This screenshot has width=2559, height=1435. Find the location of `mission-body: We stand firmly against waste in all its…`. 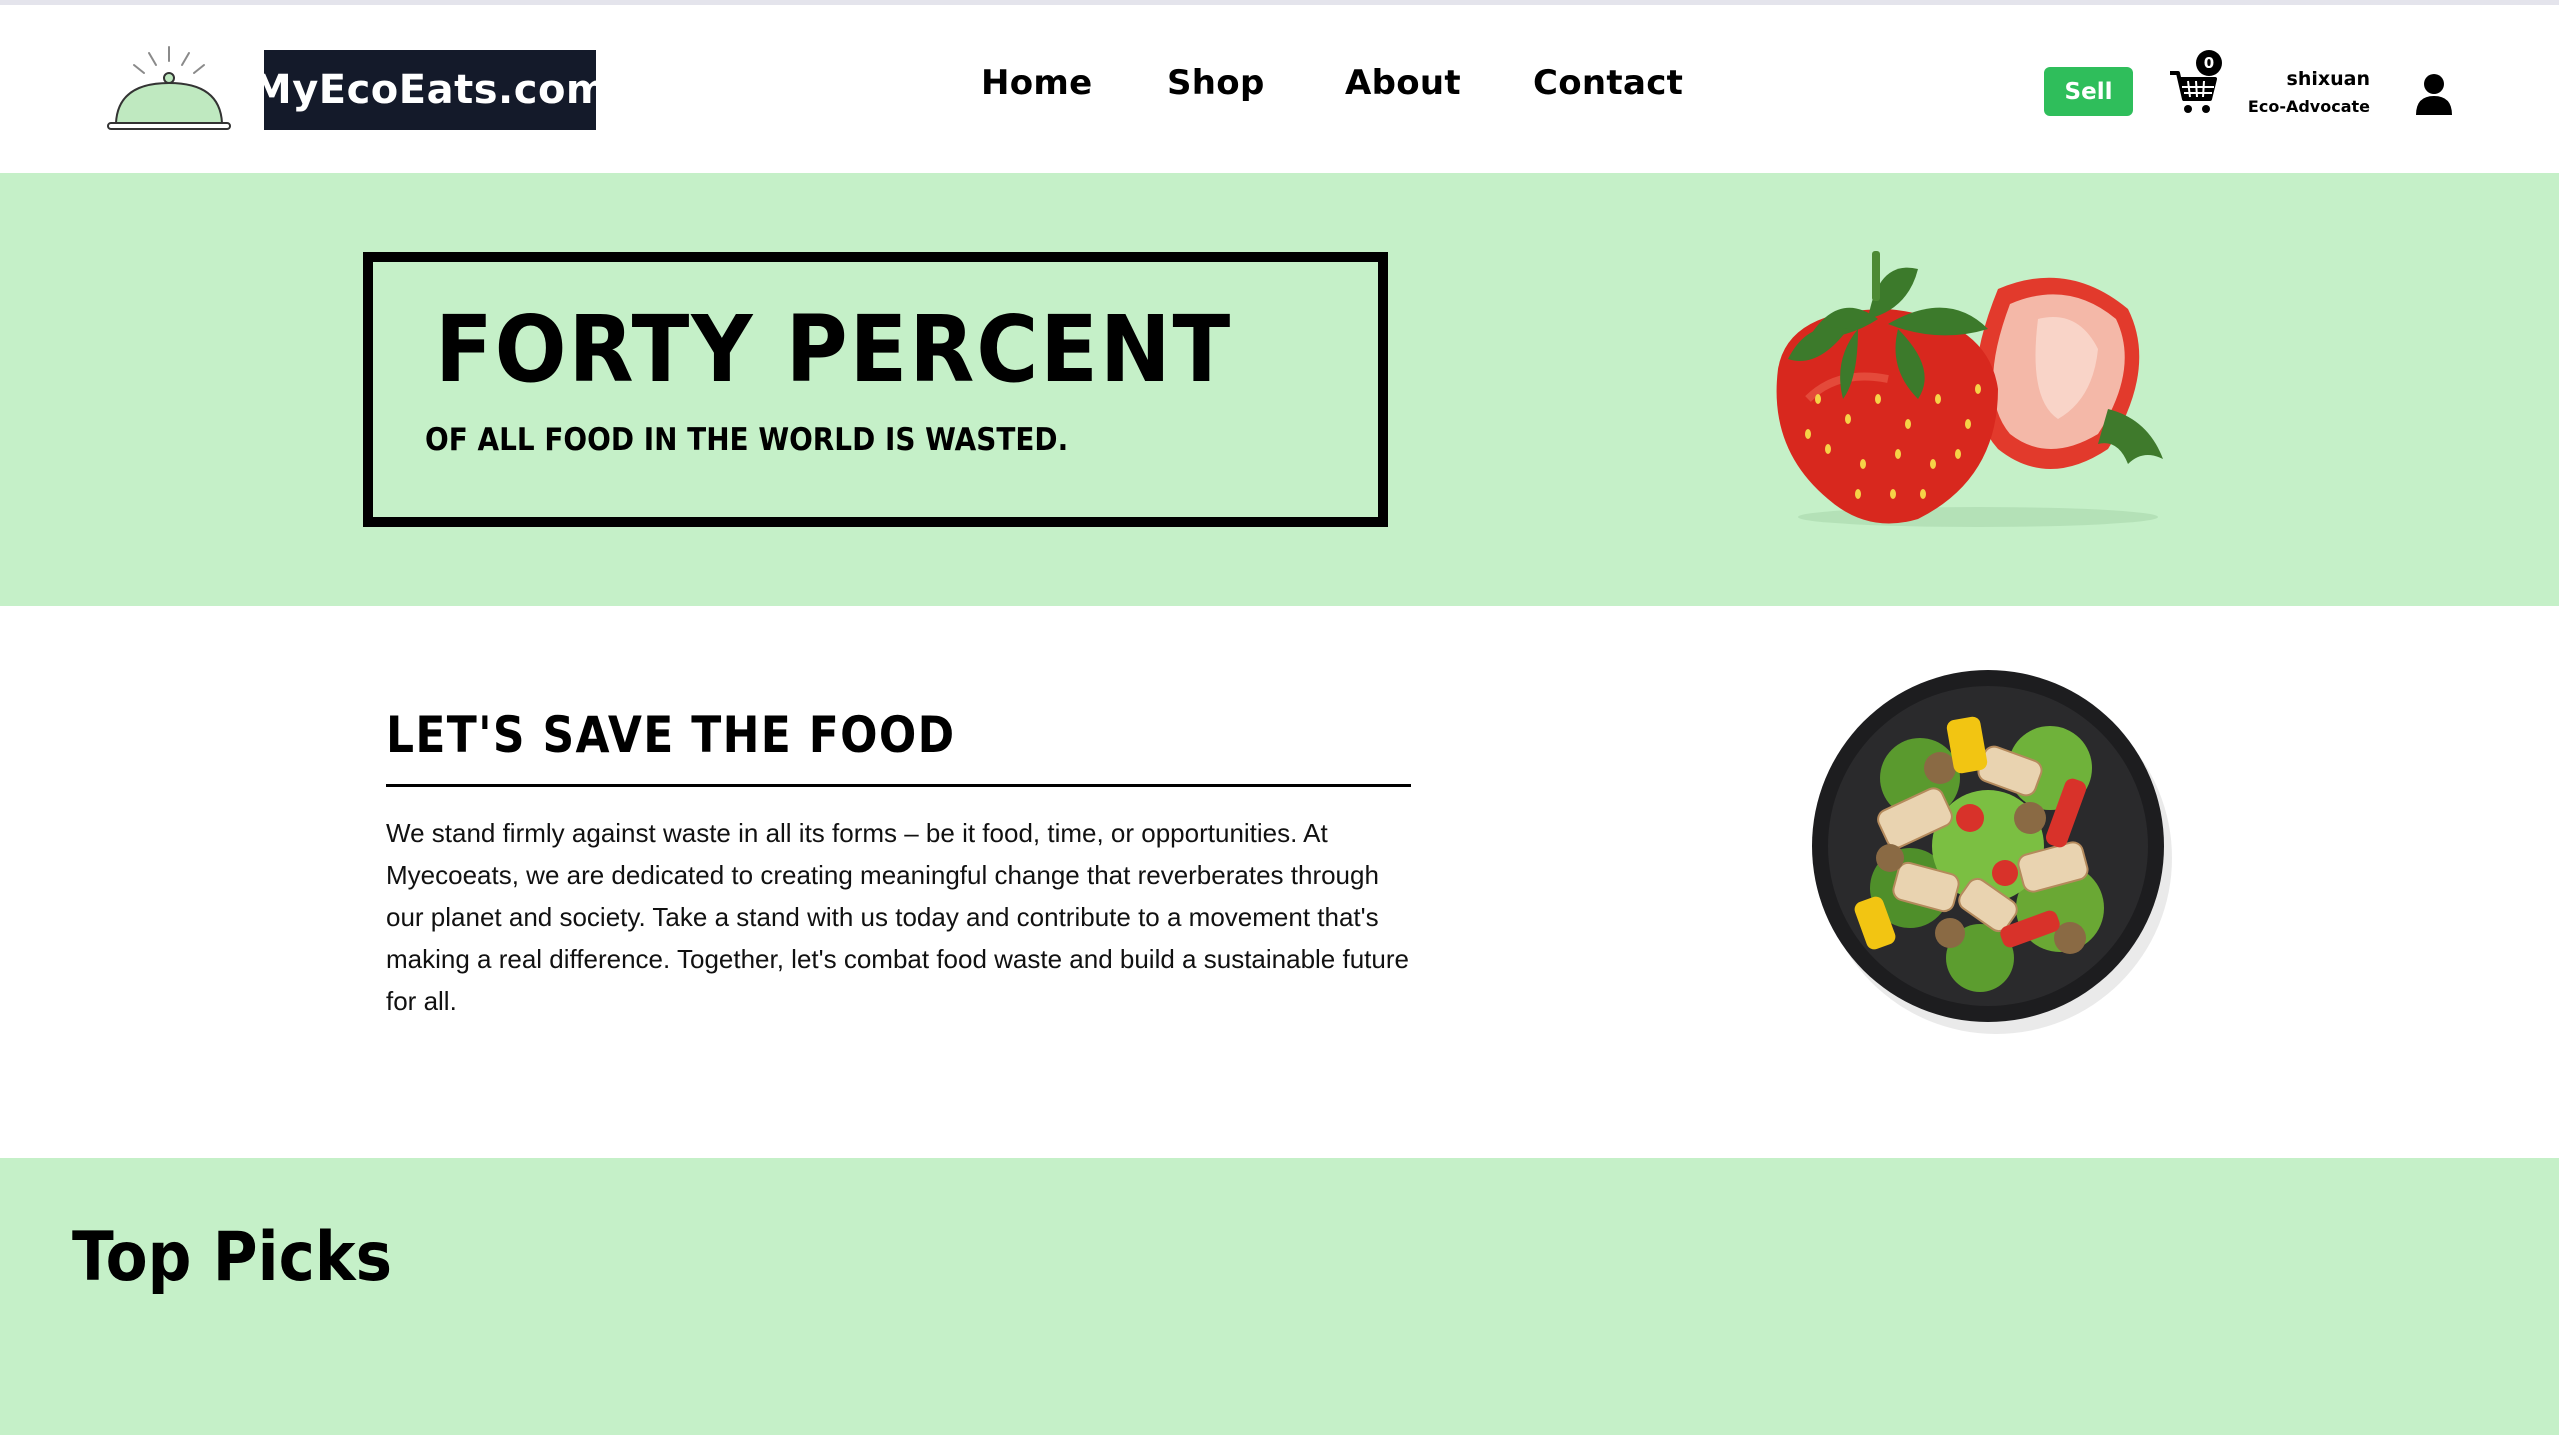

mission-body: We stand firmly against waste in all its… is located at coordinates (897, 917).